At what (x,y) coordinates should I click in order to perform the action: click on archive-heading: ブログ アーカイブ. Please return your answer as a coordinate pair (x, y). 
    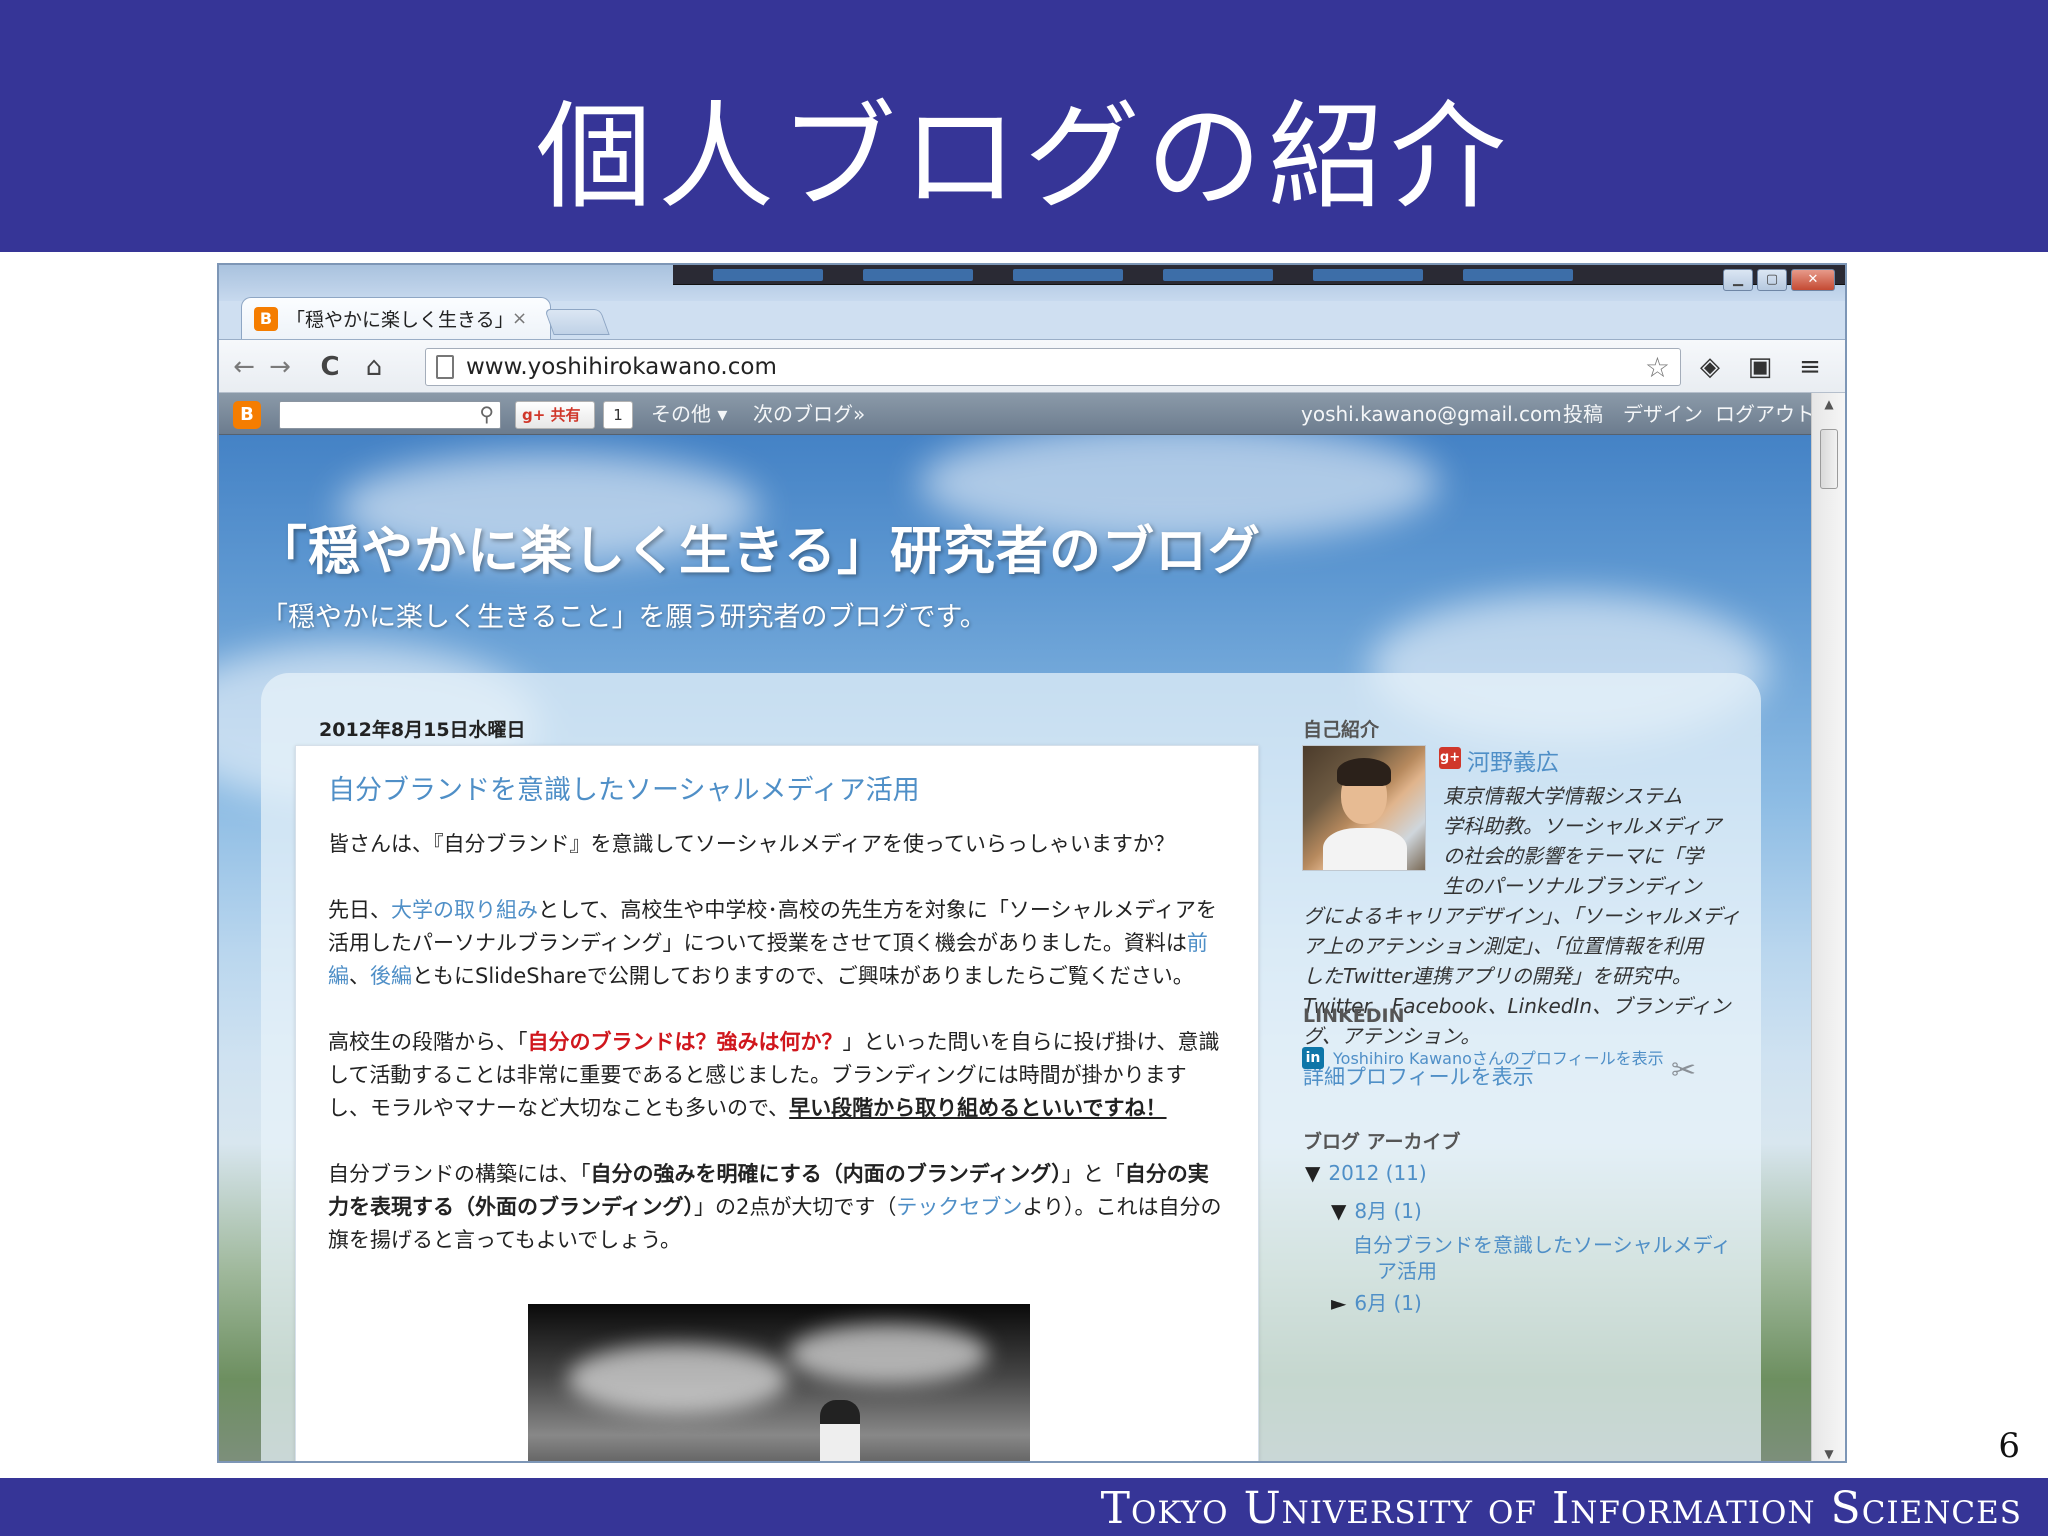
    Looking at the image, I should click on (1382, 1142).